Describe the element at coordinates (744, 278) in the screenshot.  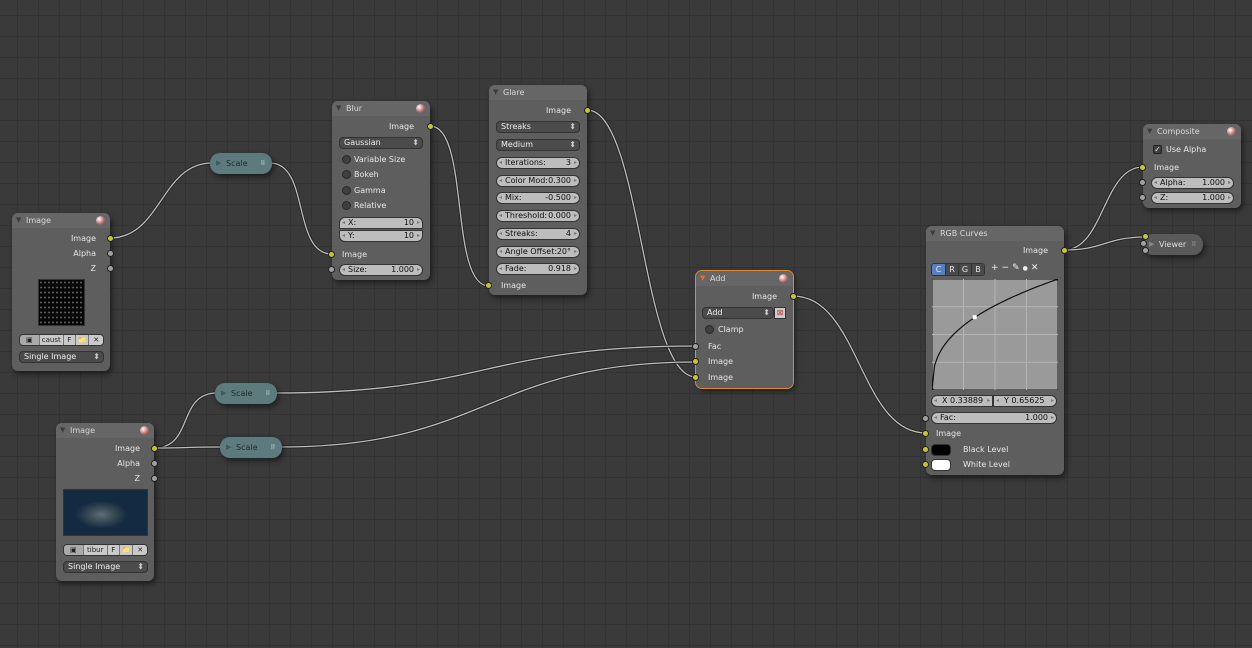
I see `node-header: ▼ Add` at that location.